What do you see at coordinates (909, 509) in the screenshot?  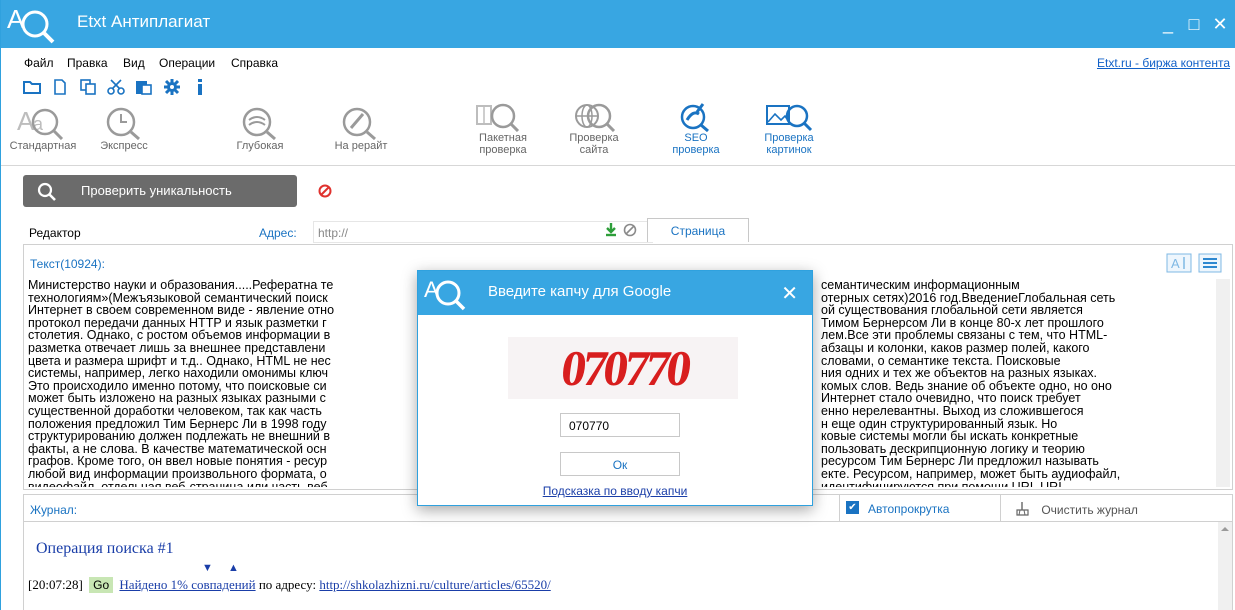 I see `autoscroll-label: Автопрокрутка` at bounding box center [909, 509].